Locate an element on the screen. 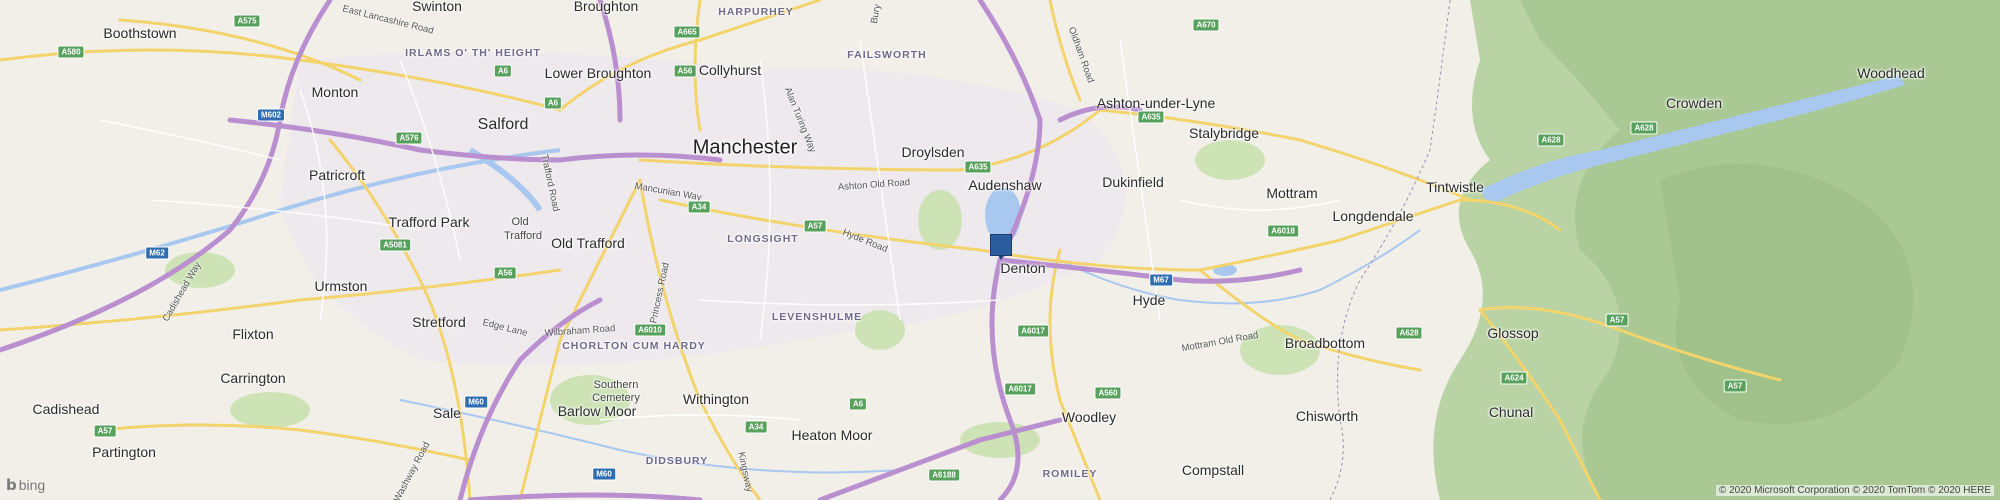 This screenshot has height=500, width=2000. road-shield-m60-west: M60 is located at coordinates (476, 402).